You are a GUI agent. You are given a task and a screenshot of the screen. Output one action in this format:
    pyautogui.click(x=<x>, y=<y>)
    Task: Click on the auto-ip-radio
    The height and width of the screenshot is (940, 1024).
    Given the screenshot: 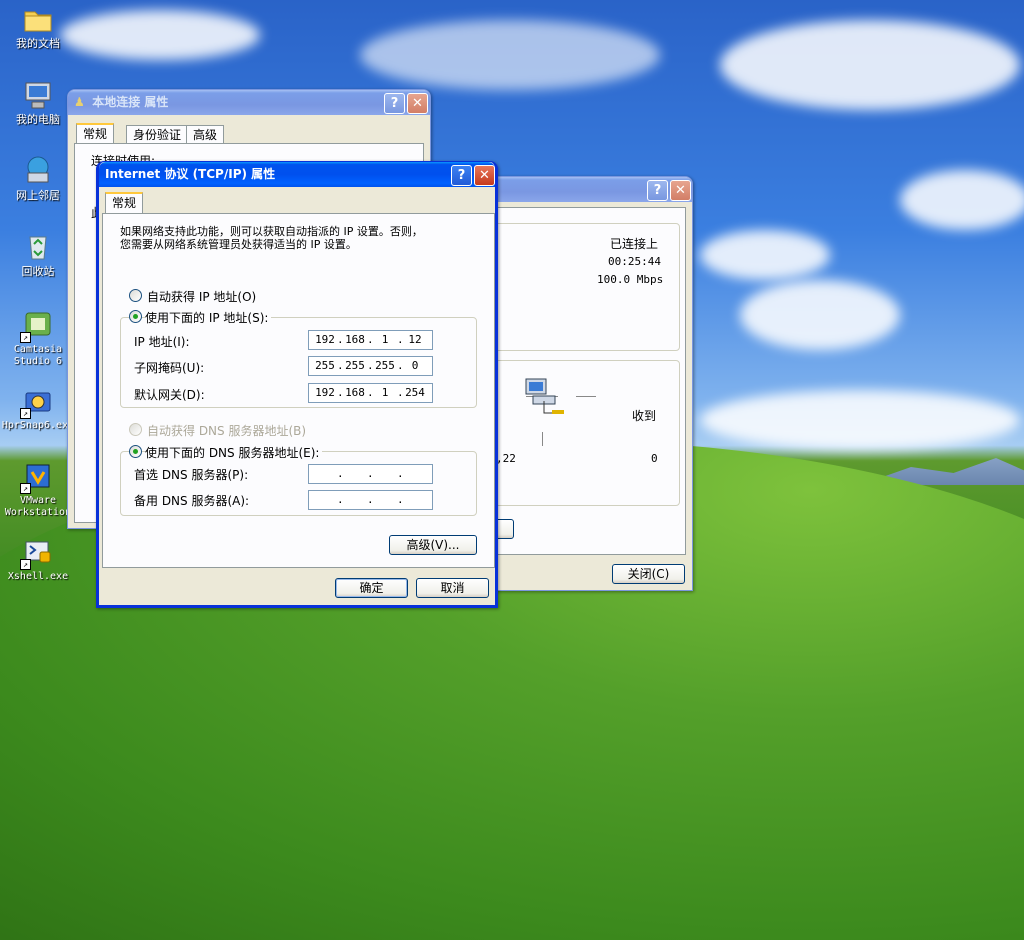 What is the action you would take?
    pyautogui.click(x=135, y=295)
    